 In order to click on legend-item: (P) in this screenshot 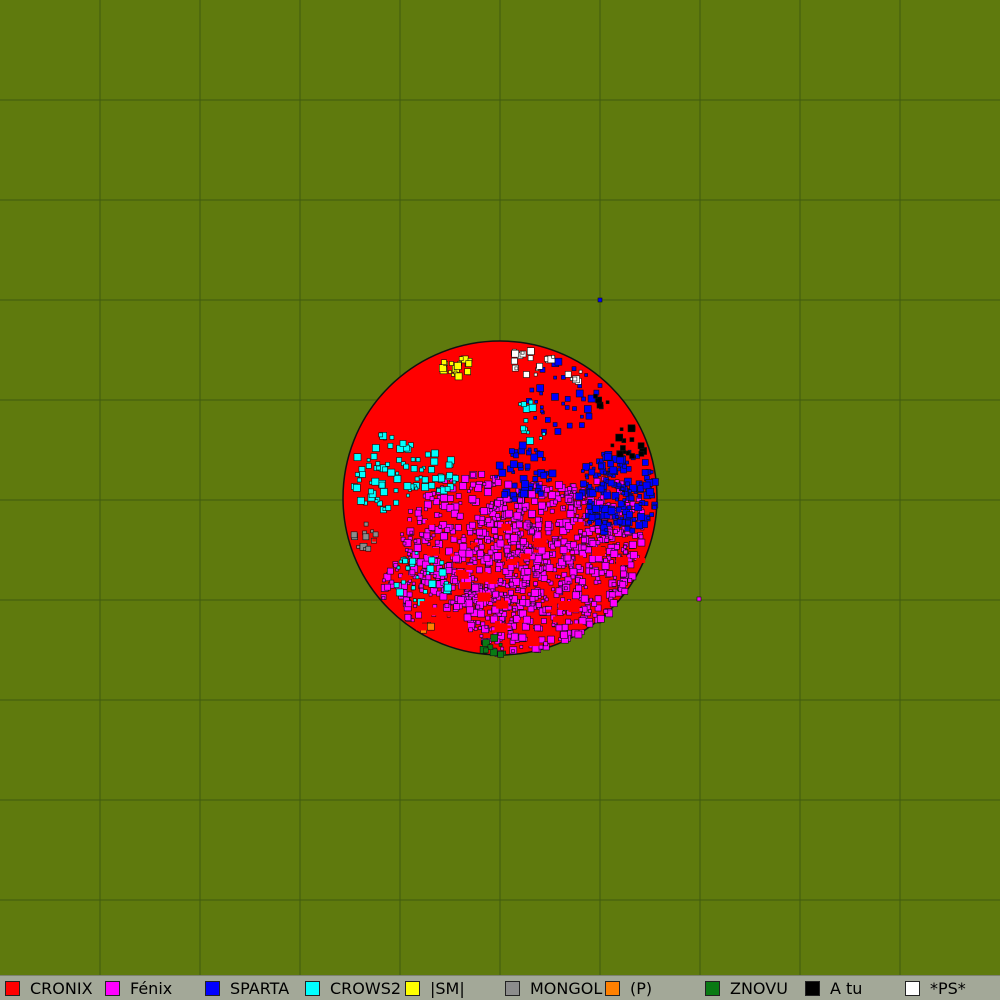, I will do `click(628, 988)`.